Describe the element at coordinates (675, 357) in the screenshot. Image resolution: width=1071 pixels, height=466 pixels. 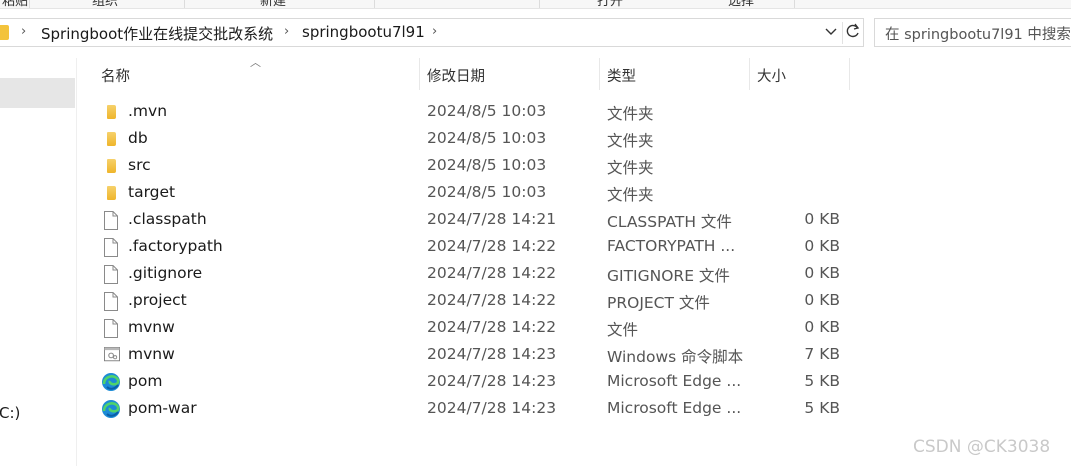
I see `file-type: Windows 命令脚本` at that location.